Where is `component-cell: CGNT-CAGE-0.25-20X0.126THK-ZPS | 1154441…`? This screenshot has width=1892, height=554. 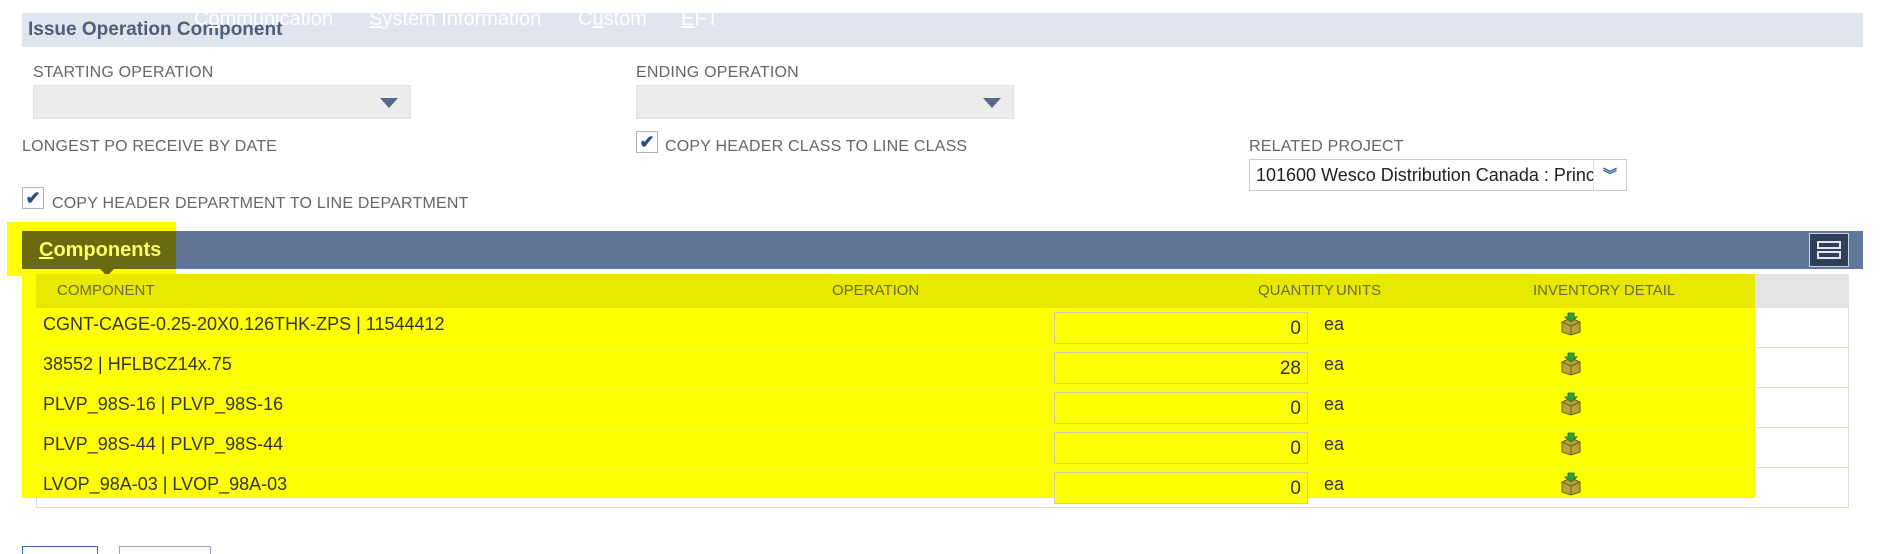
component-cell: CGNT-CAGE-0.25-20X0.126THK-ZPS | 1154441… is located at coordinates (244, 324).